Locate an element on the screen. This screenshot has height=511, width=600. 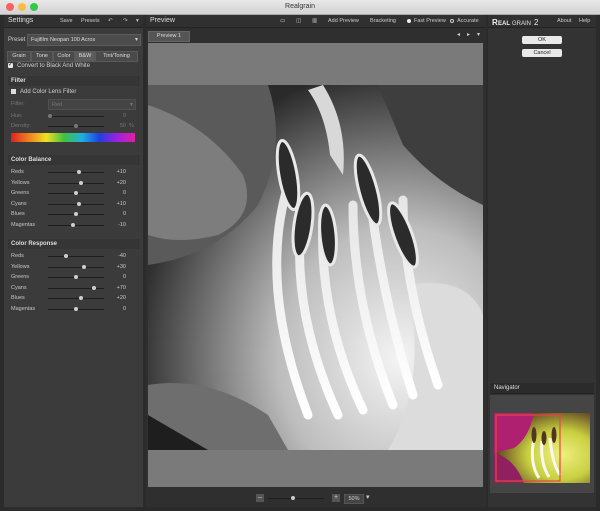
convert-bw-label: Convert to Black And White is located at coordinates (54, 66).